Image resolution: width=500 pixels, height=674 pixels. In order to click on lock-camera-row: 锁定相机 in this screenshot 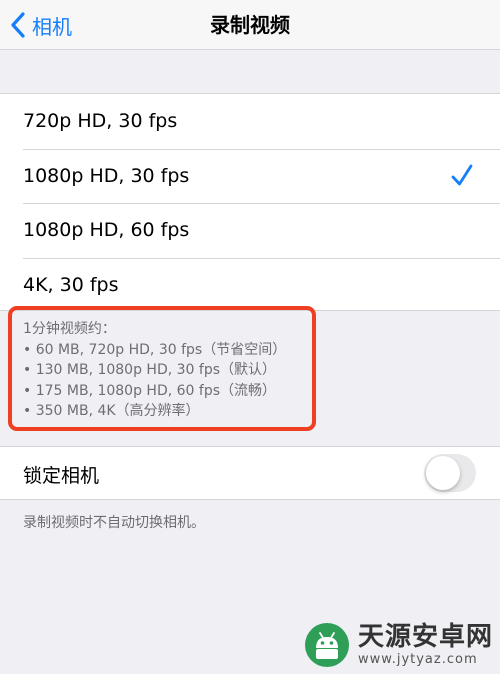, I will do `click(250, 474)`.